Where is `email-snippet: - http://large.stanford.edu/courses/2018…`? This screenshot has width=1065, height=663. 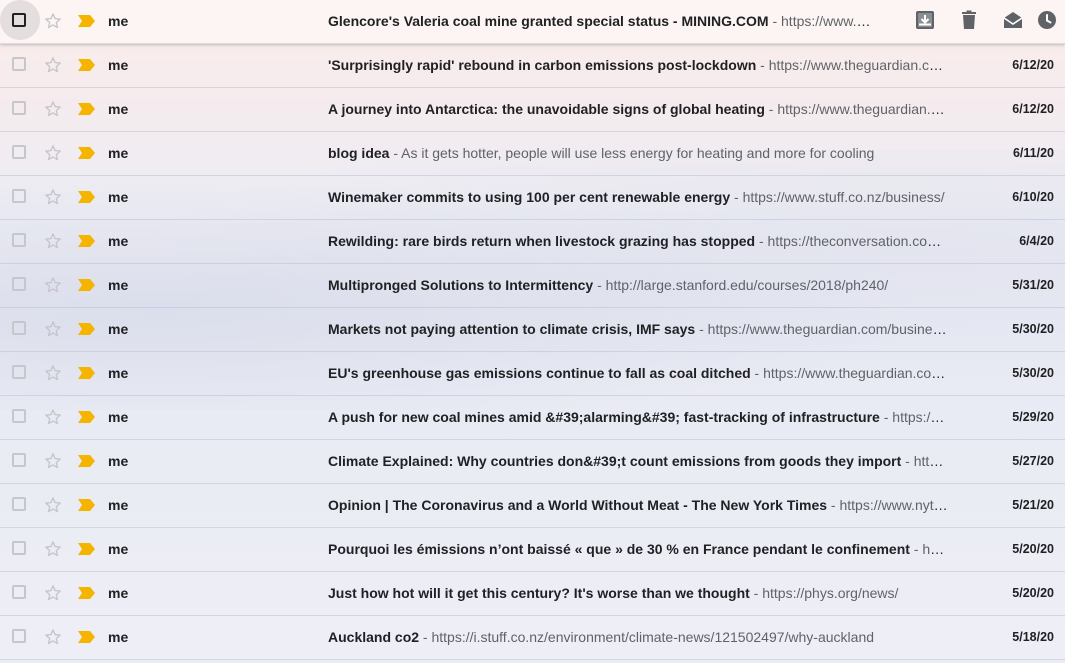
email-snippet: - http://large.stanford.edu/courses/2018… is located at coordinates (741, 285).